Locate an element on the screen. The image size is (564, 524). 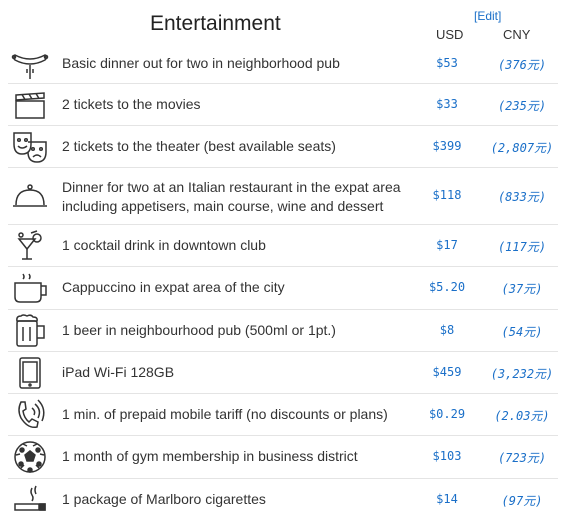
price-usd: $33 is located at coordinates (447, 104).